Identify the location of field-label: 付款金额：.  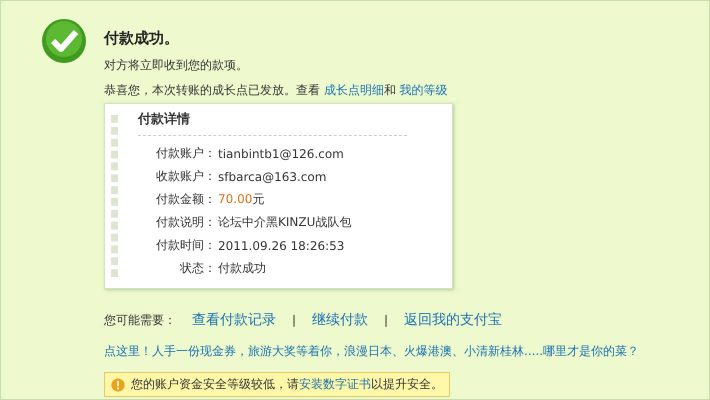
(185, 199).